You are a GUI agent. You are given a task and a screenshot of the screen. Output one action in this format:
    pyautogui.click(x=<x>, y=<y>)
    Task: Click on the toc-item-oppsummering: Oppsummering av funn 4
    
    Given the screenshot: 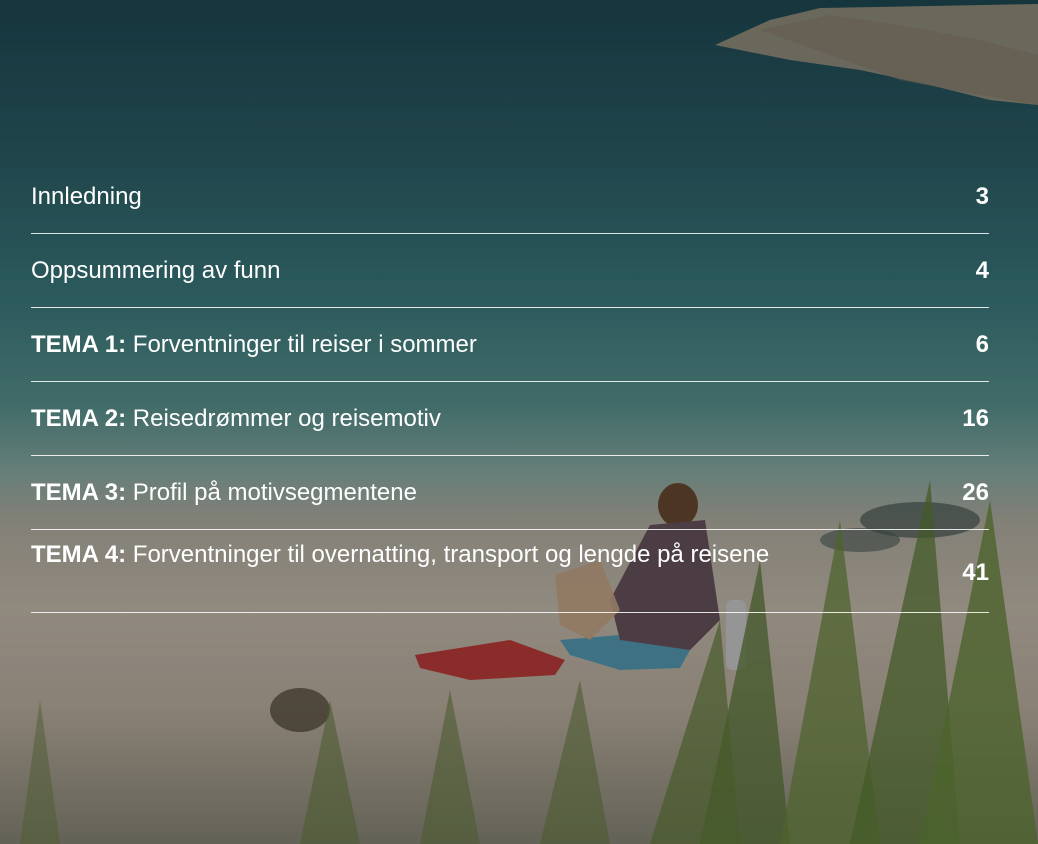 What is the action you would take?
    pyautogui.click(x=510, y=271)
    